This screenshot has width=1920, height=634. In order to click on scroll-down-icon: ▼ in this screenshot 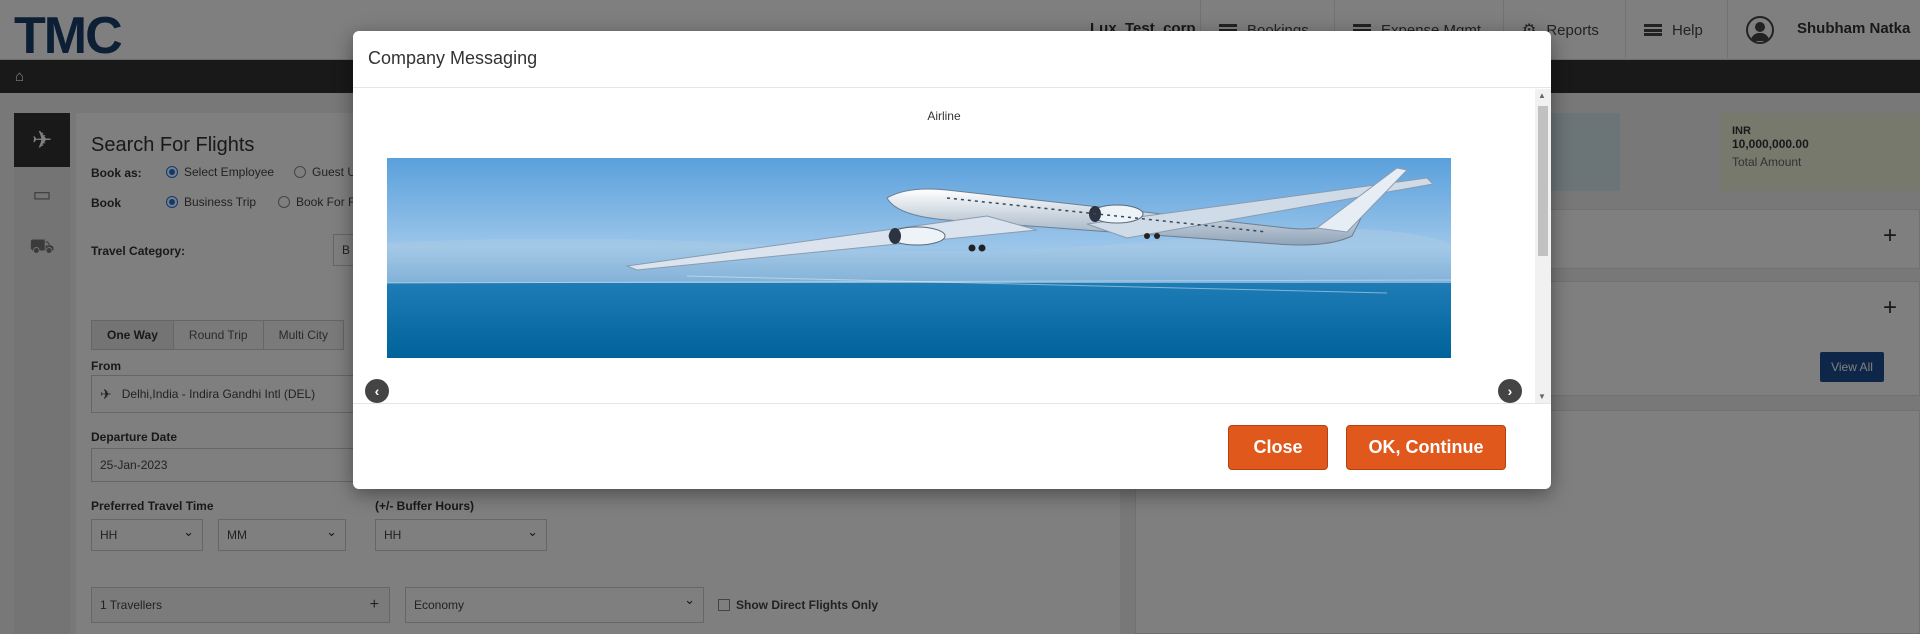, I will do `click(1542, 396)`.